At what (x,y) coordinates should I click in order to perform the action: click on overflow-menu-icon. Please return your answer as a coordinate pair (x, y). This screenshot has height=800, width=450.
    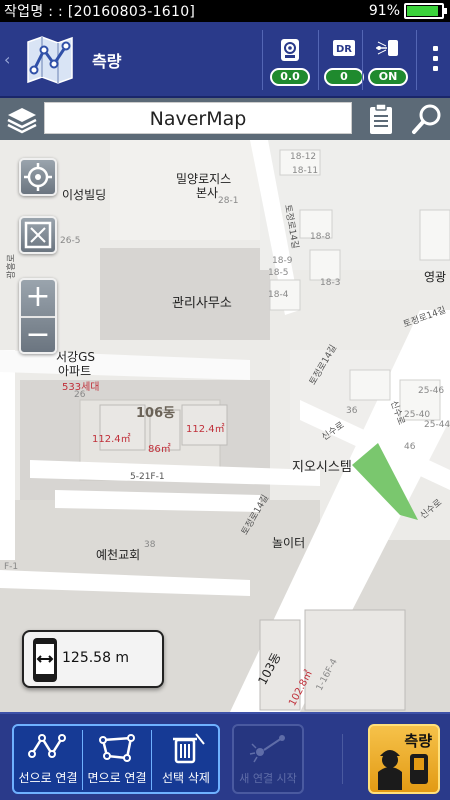
    Looking at the image, I should click on (435, 60).